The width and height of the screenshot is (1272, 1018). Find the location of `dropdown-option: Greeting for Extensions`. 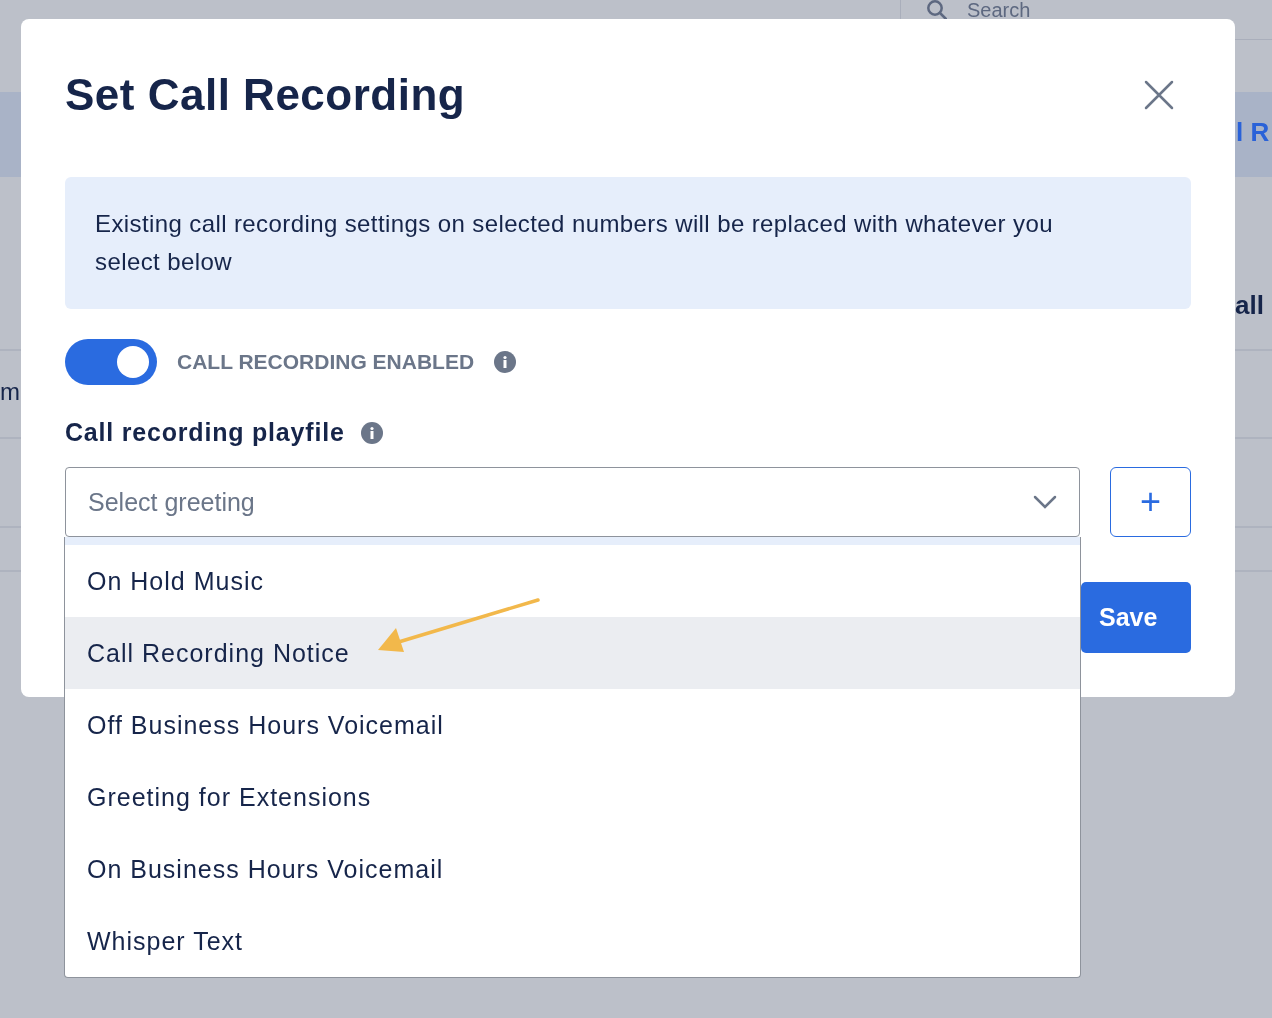

dropdown-option: Greeting for Extensions is located at coordinates (572, 797).